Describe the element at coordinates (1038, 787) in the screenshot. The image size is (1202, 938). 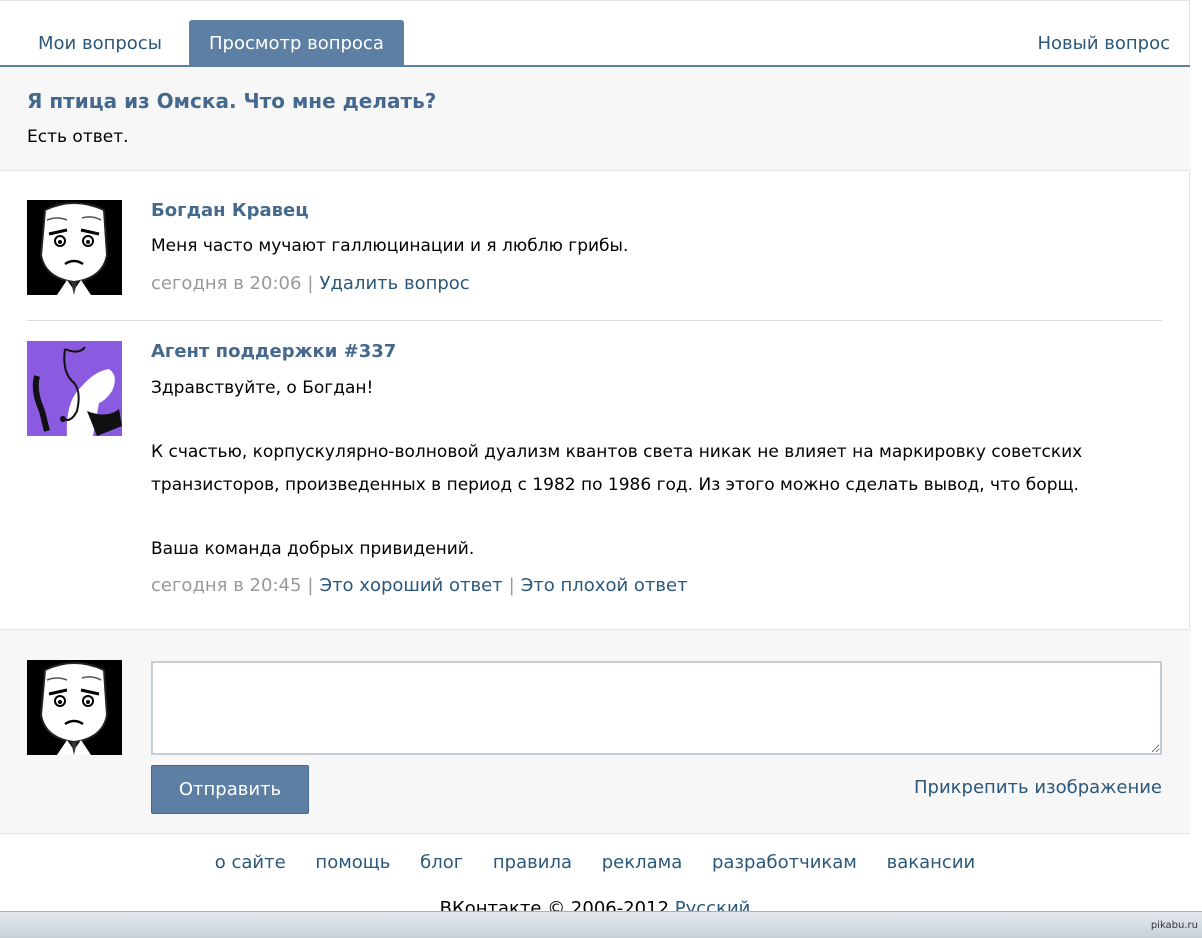
I see `attach-image-link: Прикрепить изображение` at that location.